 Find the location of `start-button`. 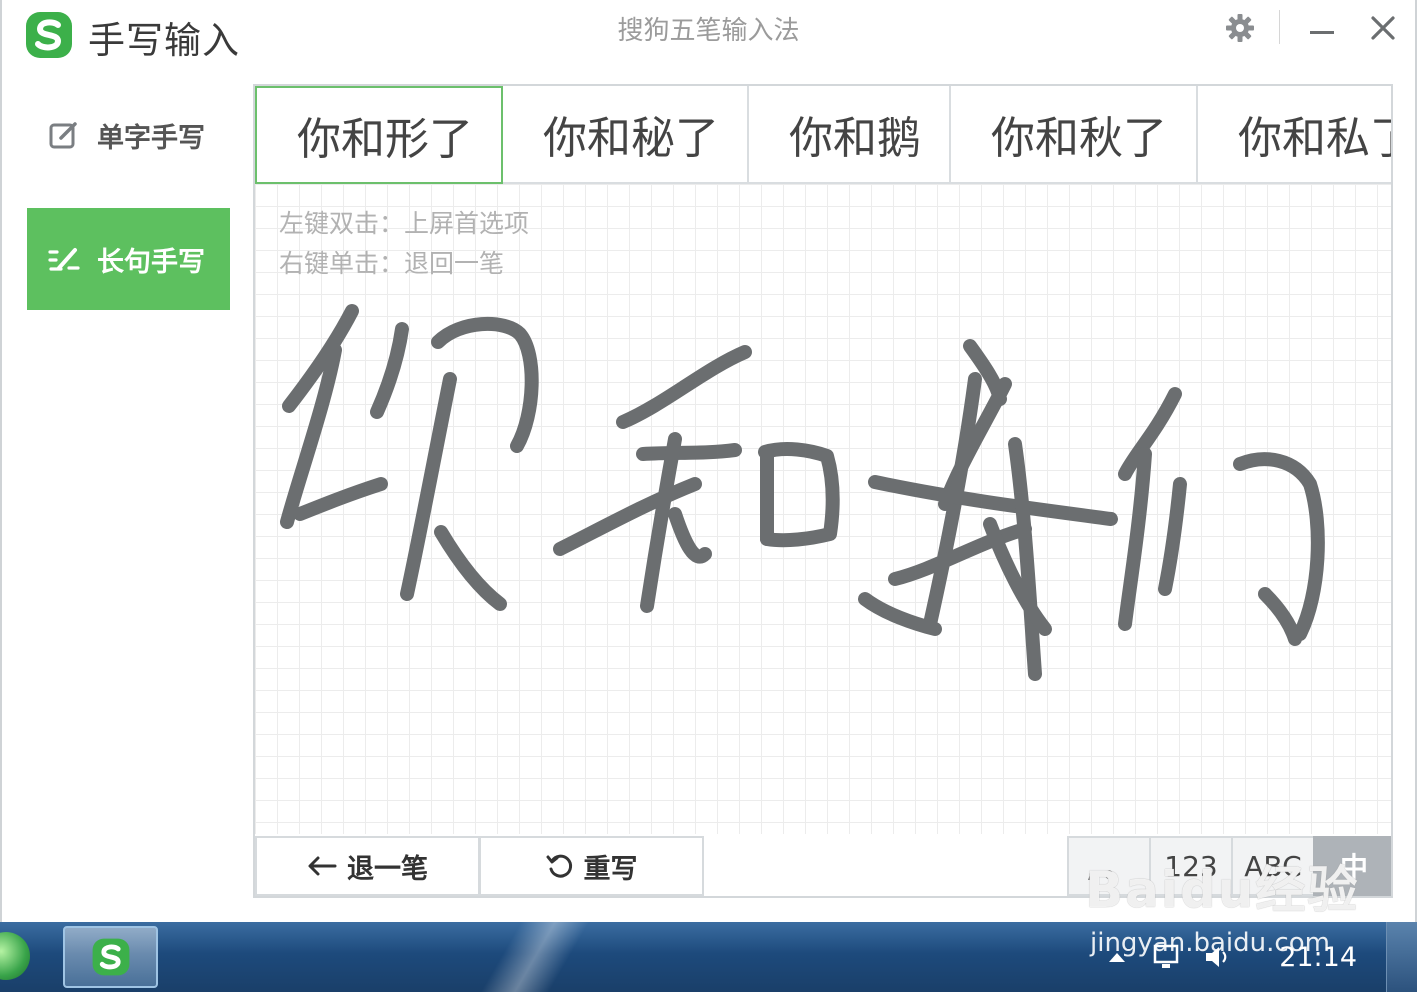

start-button is located at coordinates (15, 956).